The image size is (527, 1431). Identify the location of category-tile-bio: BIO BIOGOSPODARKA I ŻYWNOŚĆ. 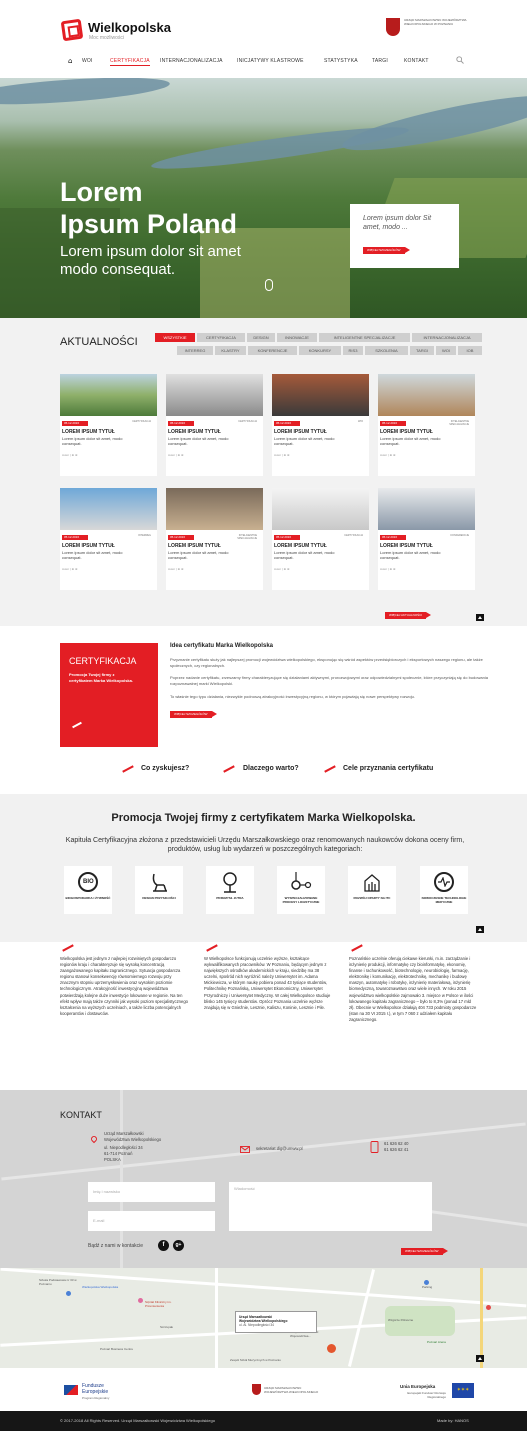
(88, 890).